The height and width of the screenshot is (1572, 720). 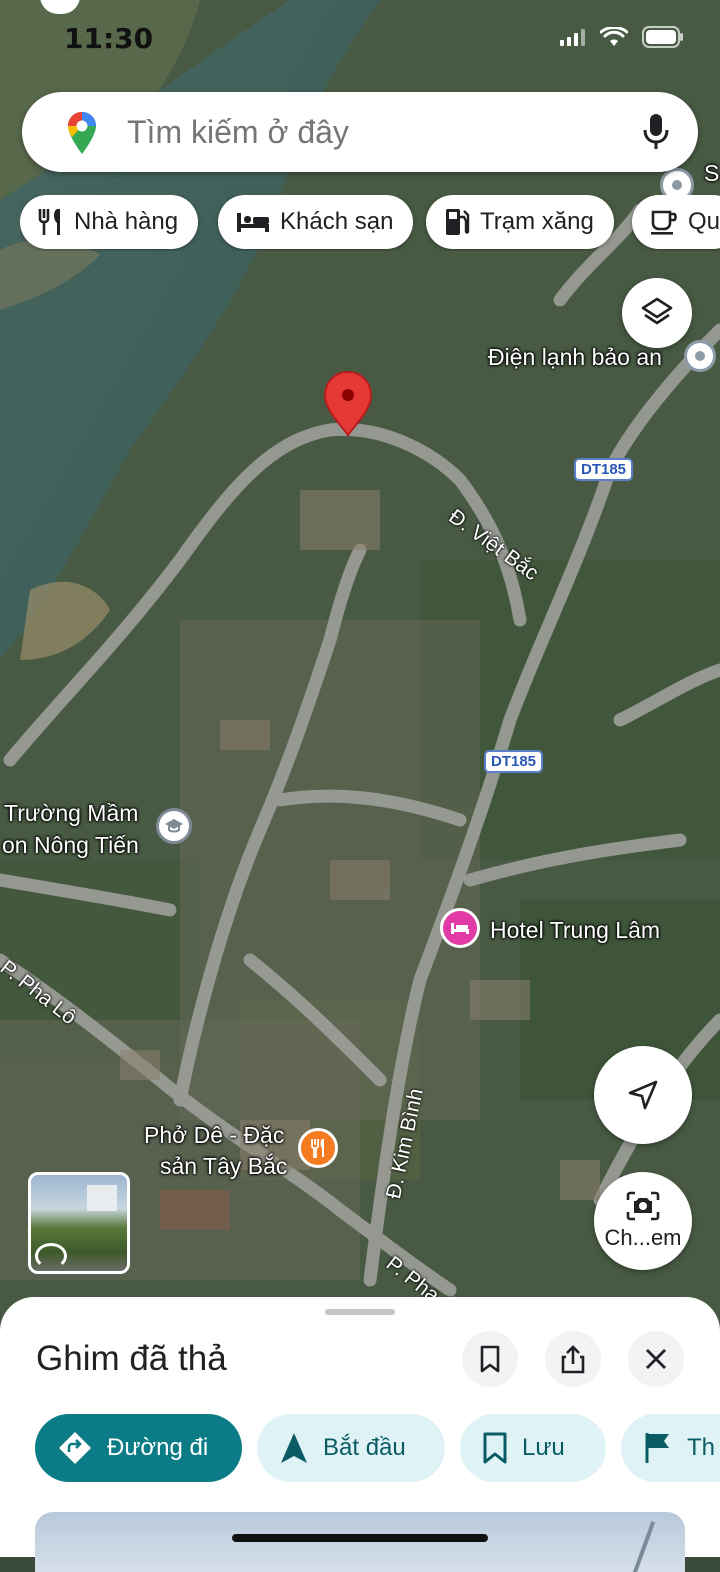 What do you see at coordinates (670, 1448) in the screenshot?
I see `label-button: Th` at bounding box center [670, 1448].